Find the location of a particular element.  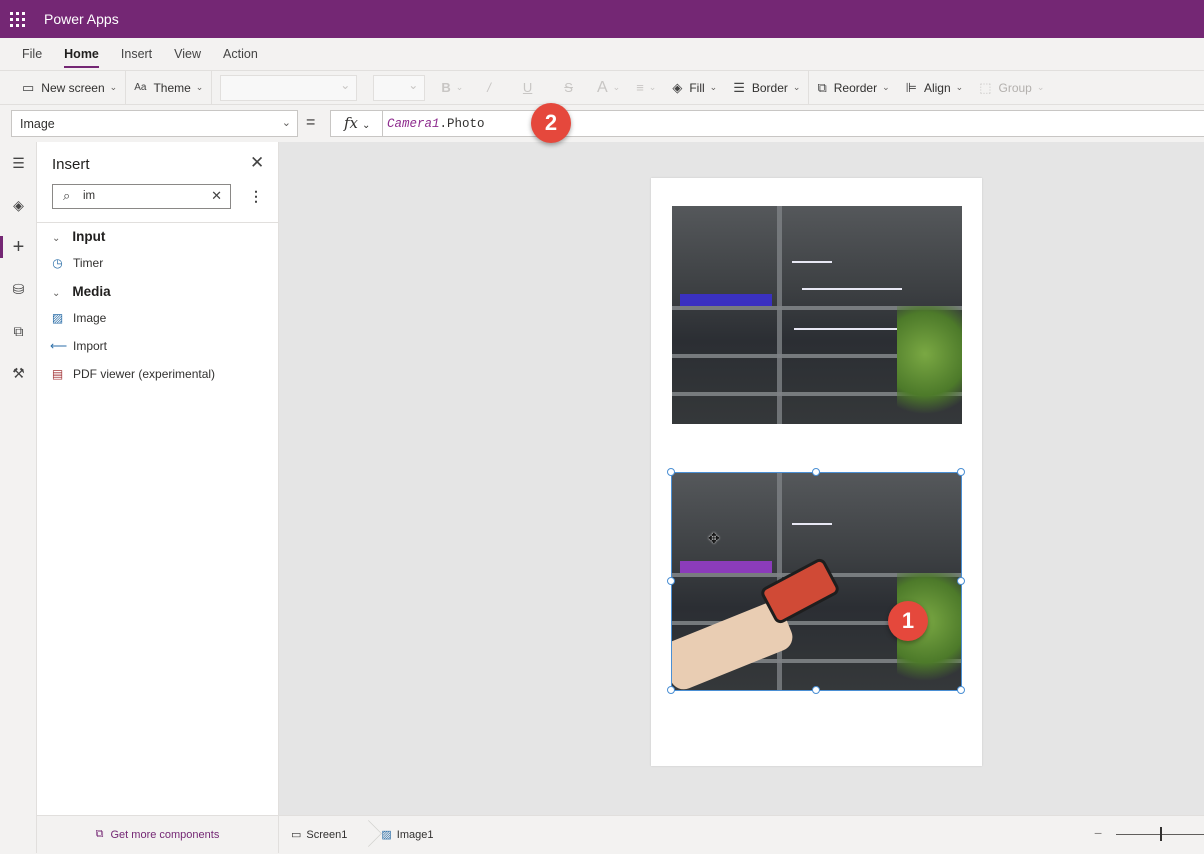

insert-plus-icon: + is located at coordinates (18, 247).